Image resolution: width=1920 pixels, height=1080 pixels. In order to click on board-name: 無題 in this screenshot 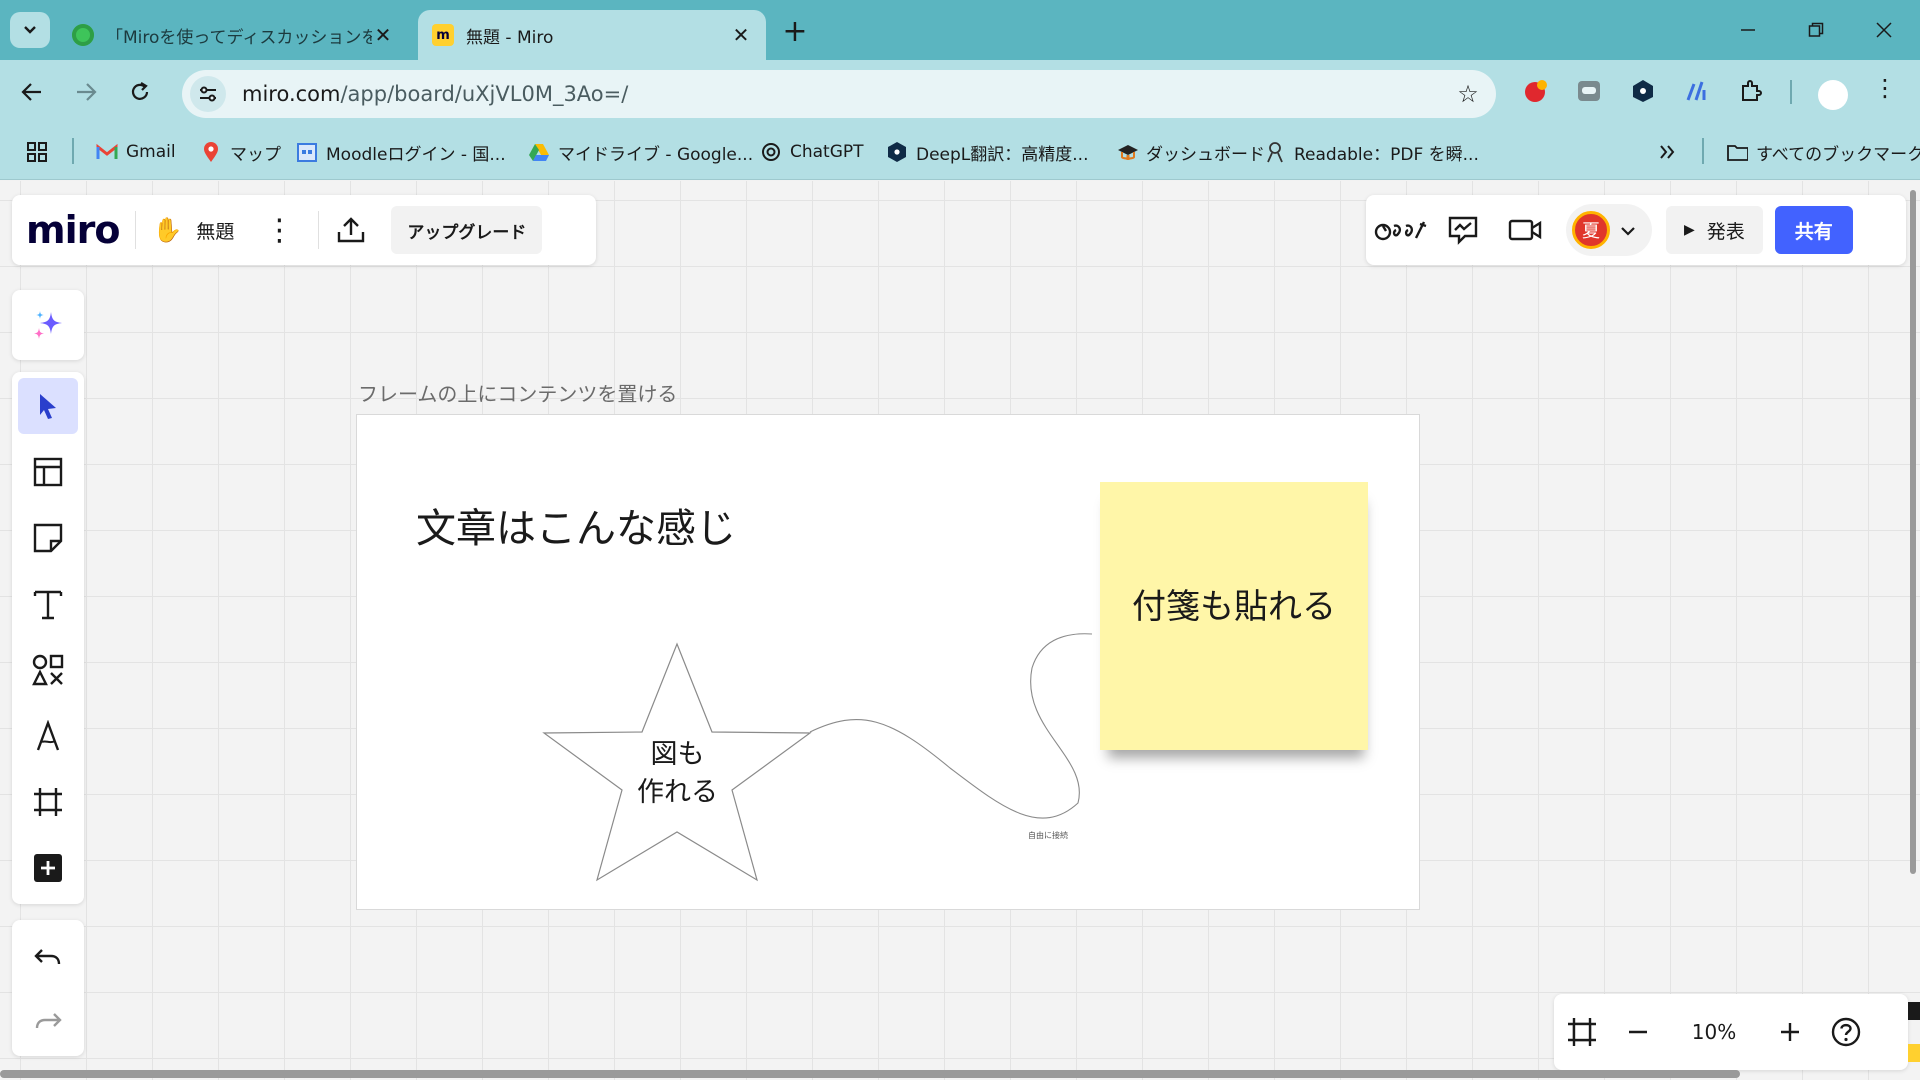, I will do `click(215, 230)`.